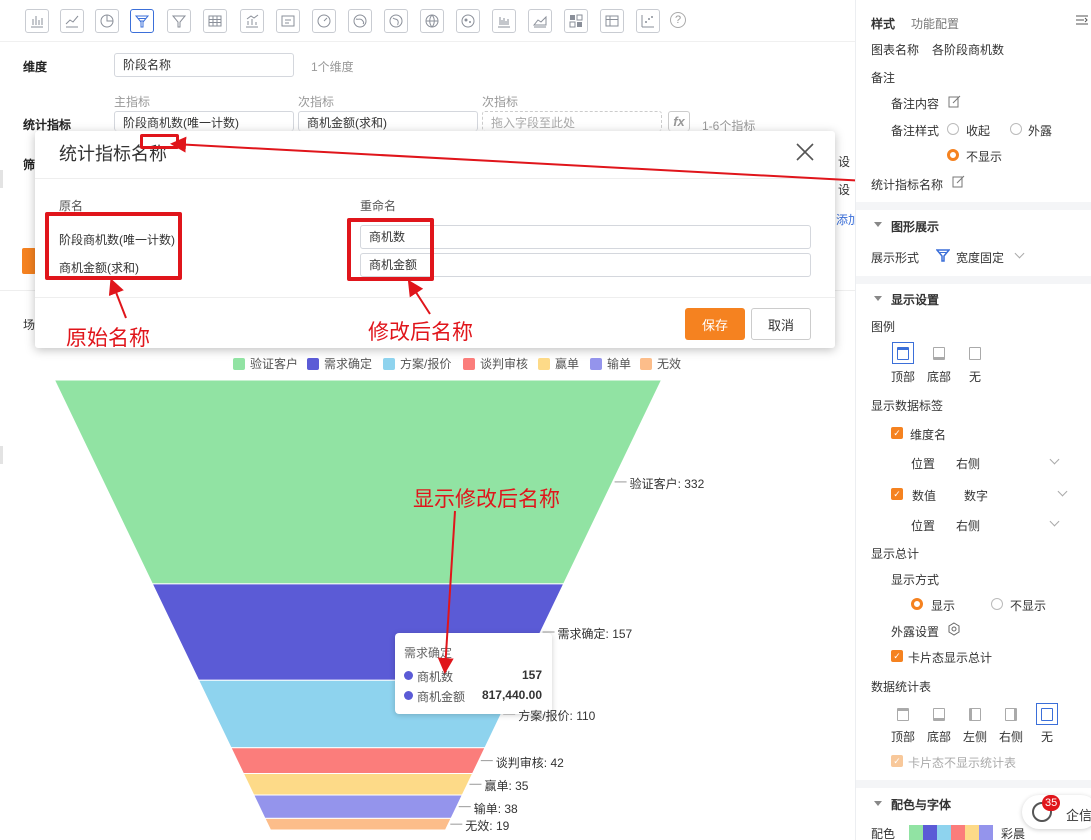 This screenshot has height=840, width=1091. I want to click on settings-stub-2: 设, so click(844, 190).